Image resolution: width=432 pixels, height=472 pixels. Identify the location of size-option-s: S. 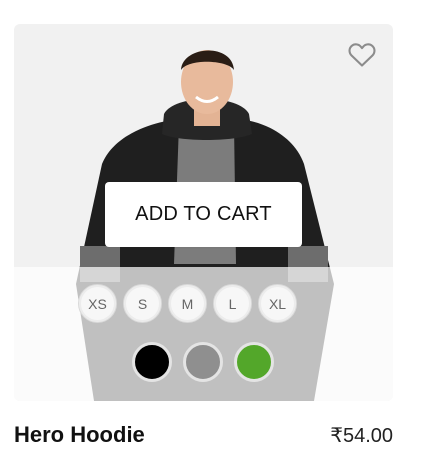
(142, 303).